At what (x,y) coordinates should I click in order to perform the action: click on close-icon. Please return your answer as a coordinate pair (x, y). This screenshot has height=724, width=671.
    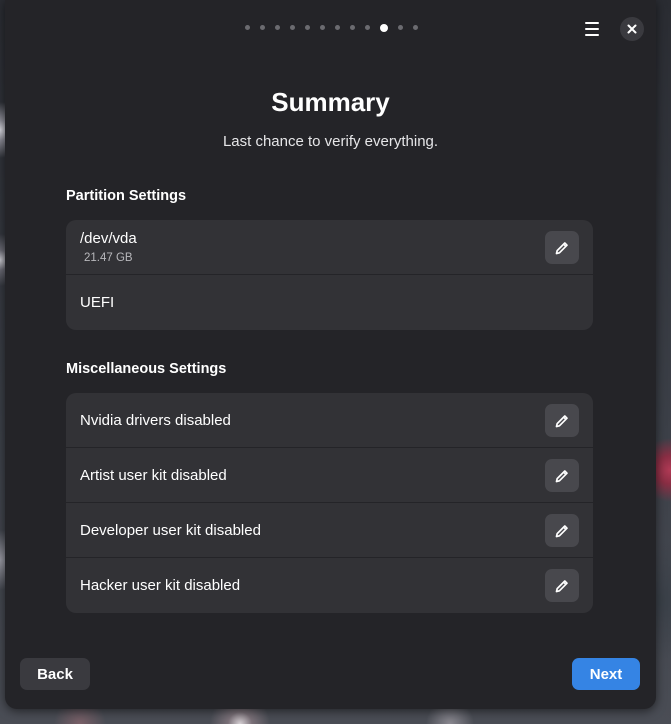
    Looking at the image, I should click on (632, 29).